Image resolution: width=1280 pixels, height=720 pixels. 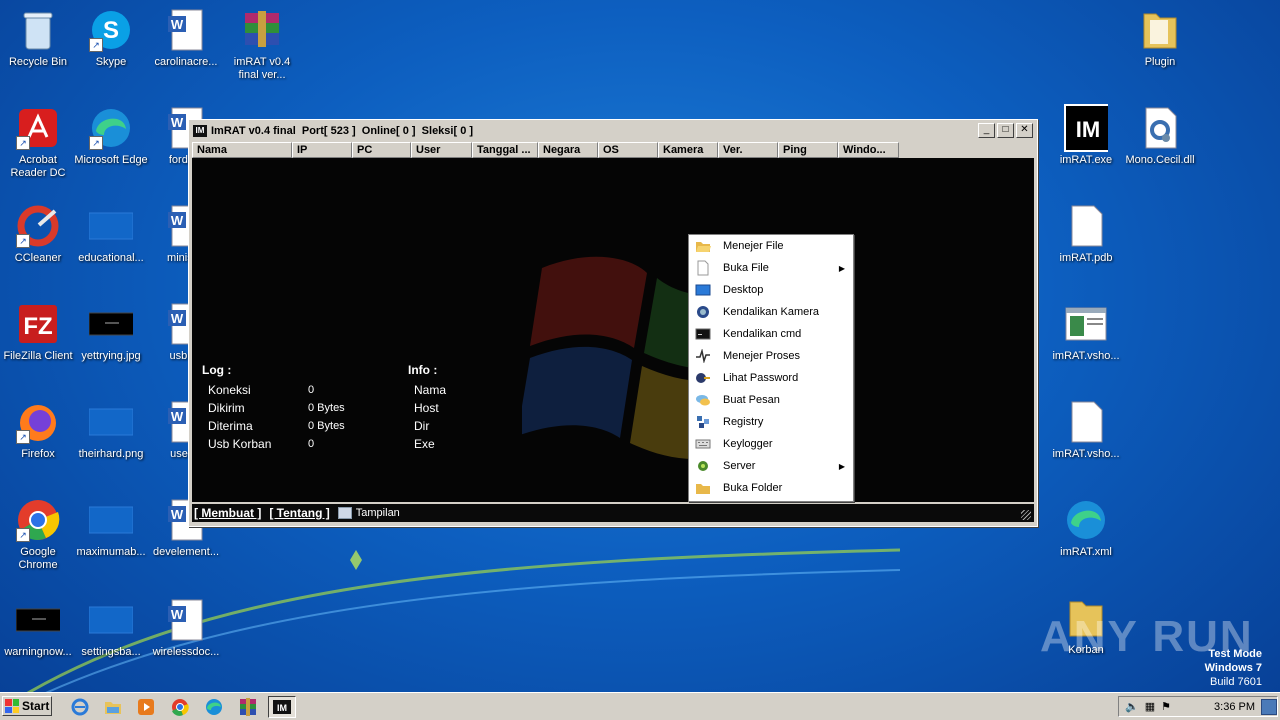 What do you see at coordinates (111, 454) in the screenshot?
I see `desktop-icon-label: theirhard.png` at bounding box center [111, 454].